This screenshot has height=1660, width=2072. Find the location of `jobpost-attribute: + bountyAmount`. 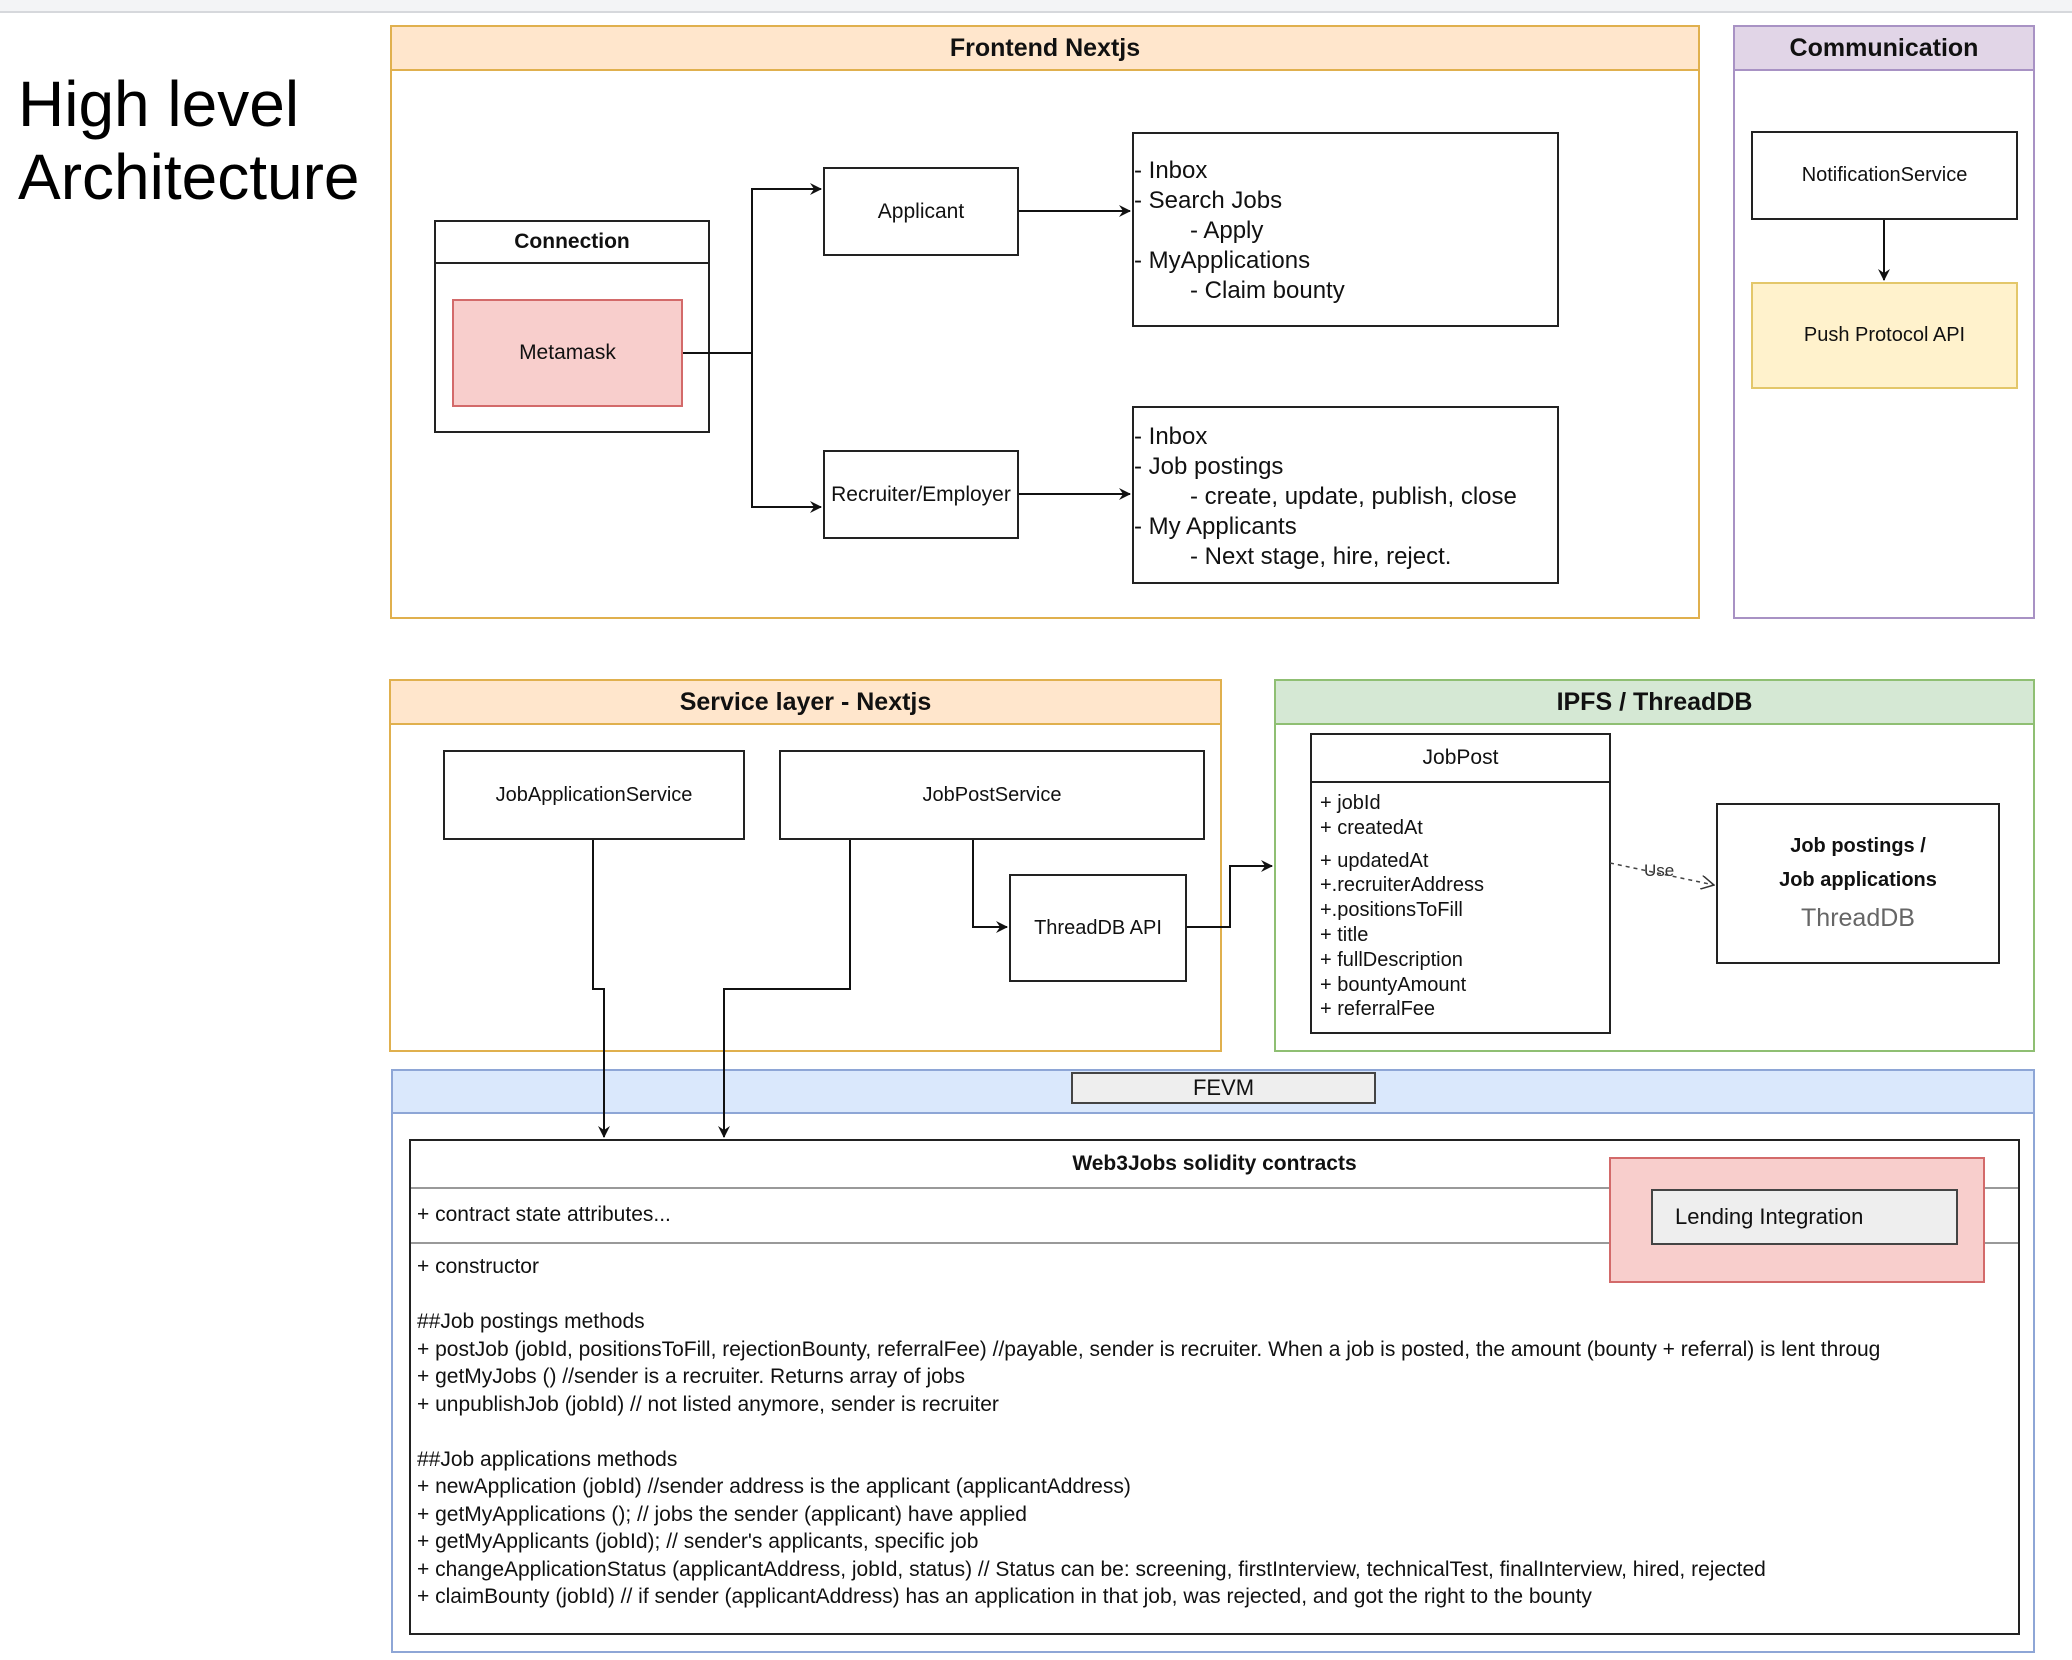

jobpost-attribute: + bountyAmount is located at coordinates (1393, 984).